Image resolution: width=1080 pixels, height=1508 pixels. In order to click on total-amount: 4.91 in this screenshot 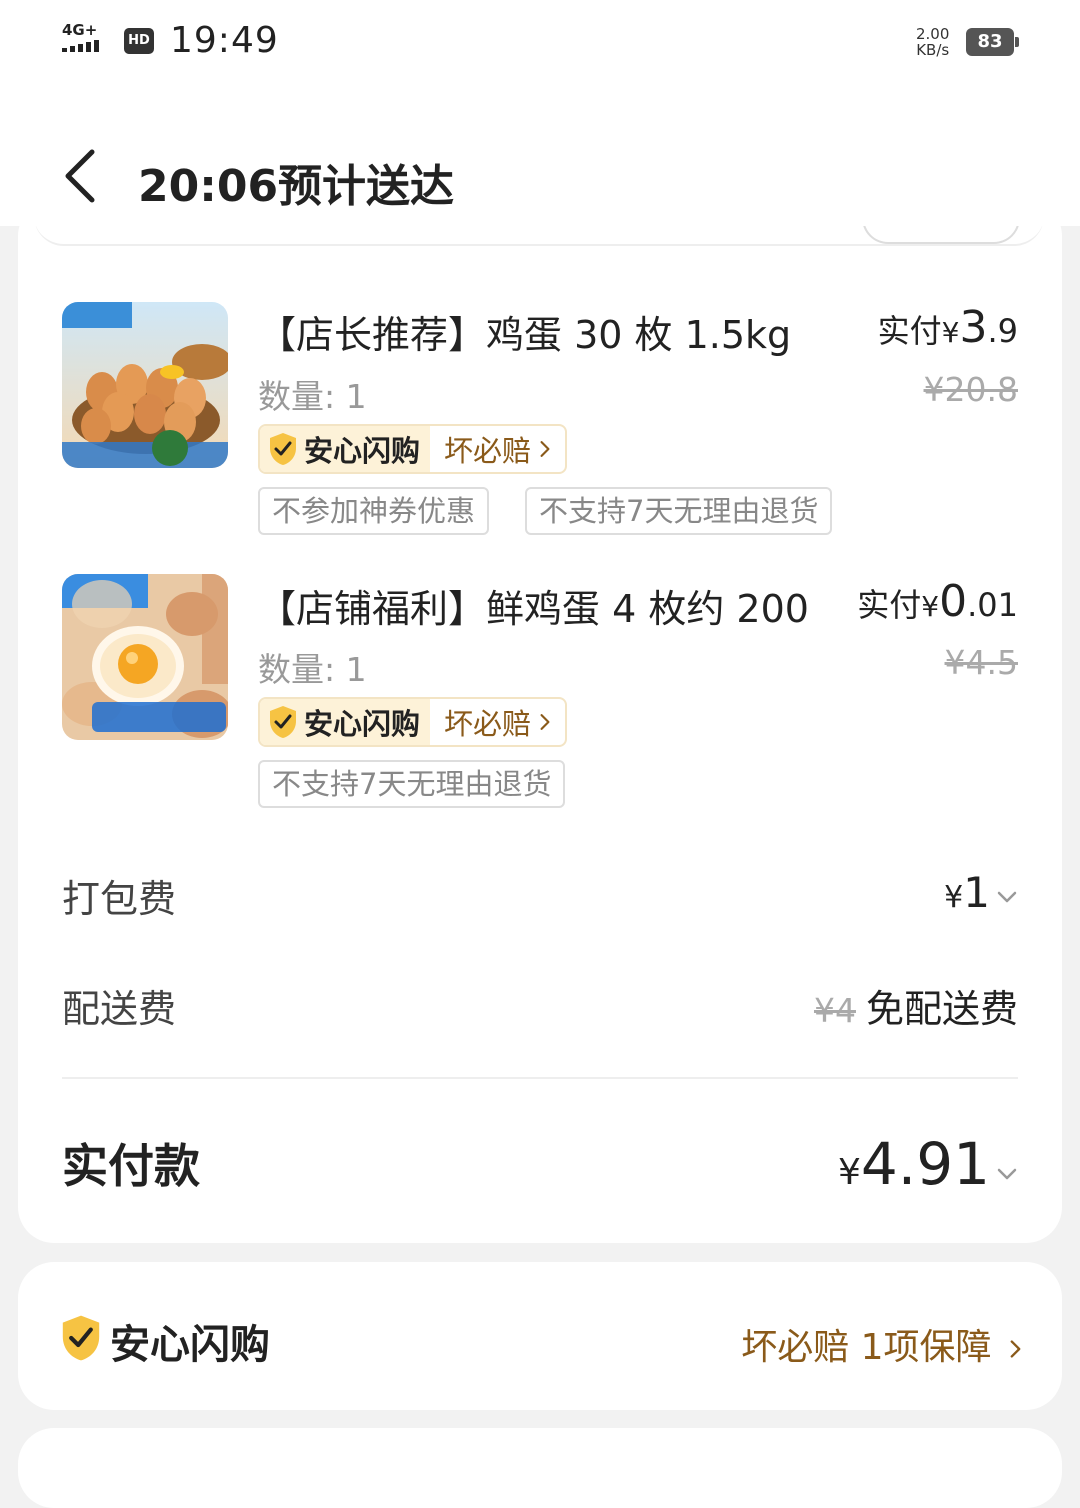, I will do `click(925, 1164)`.